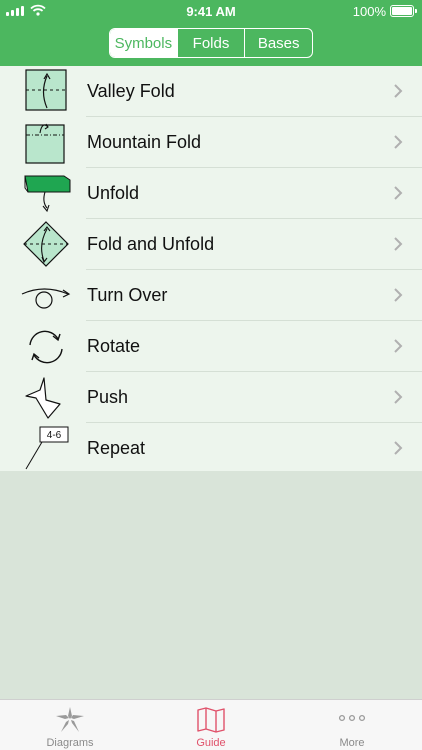  Describe the element at coordinates (211, 295) in the screenshot. I see `list-item-turn-over: Turn Over` at that location.